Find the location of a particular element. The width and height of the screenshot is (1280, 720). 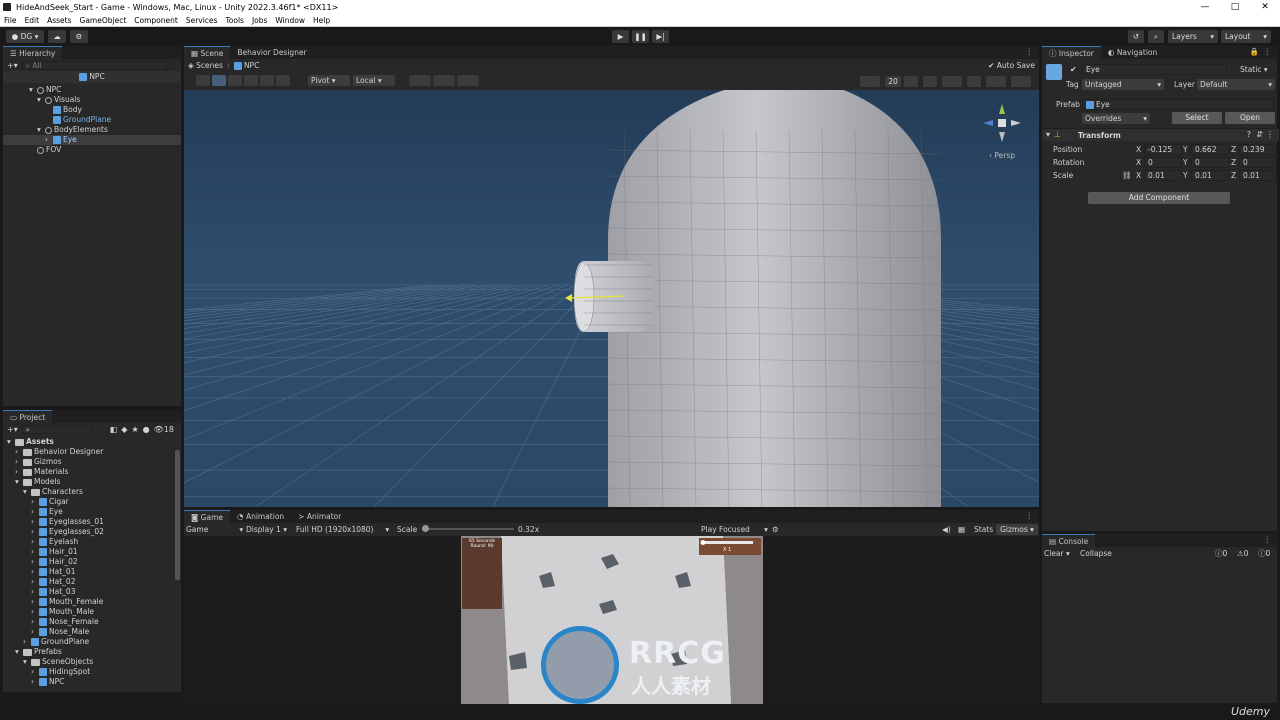

project-folder: ▾ Prefabs is located at coordinates (92, 652).